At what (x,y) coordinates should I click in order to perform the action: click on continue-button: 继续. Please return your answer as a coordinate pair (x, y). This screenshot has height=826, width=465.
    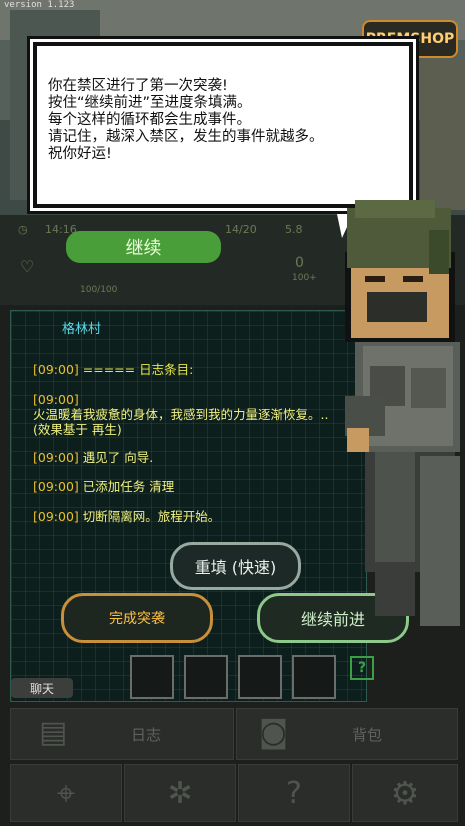
    Looking at the image, I should click on (143, 247).